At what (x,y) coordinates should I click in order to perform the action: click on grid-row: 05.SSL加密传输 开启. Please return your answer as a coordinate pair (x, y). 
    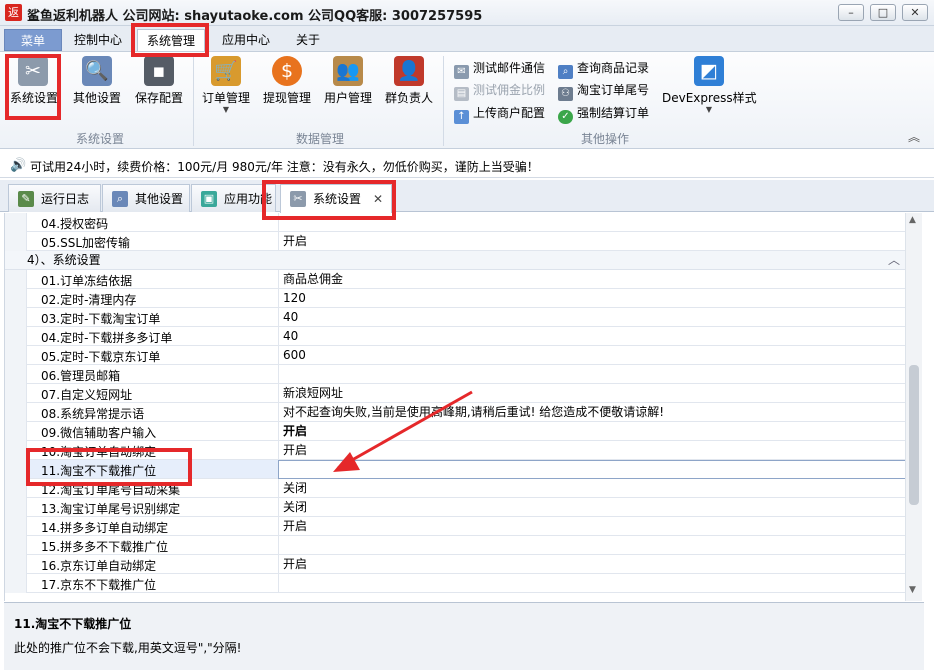
    Looking at the image, I should click on (456, 241).